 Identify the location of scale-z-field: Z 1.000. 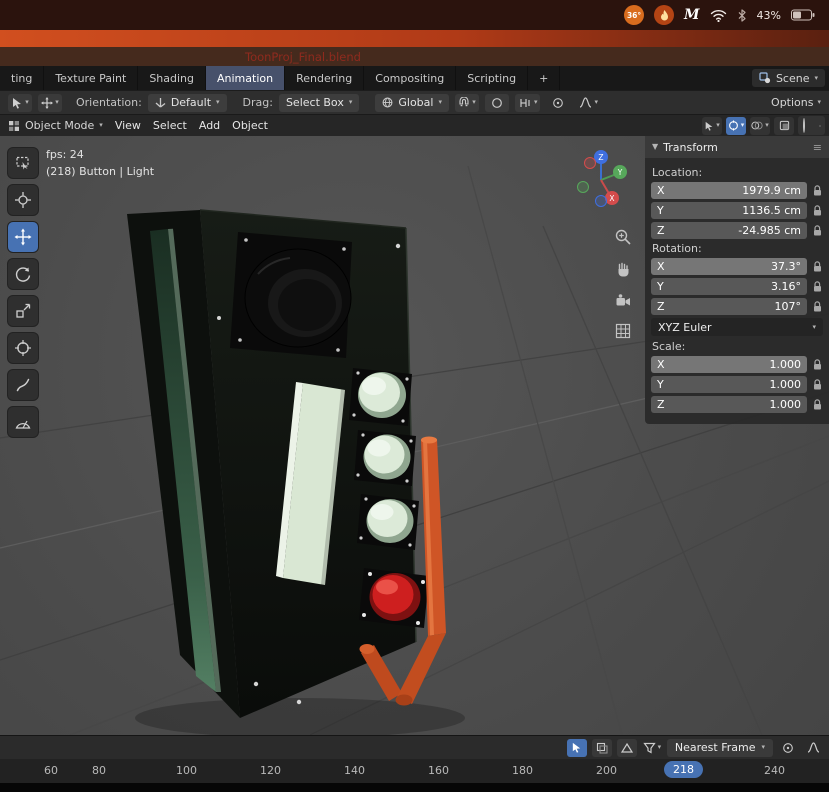
(729, 404).